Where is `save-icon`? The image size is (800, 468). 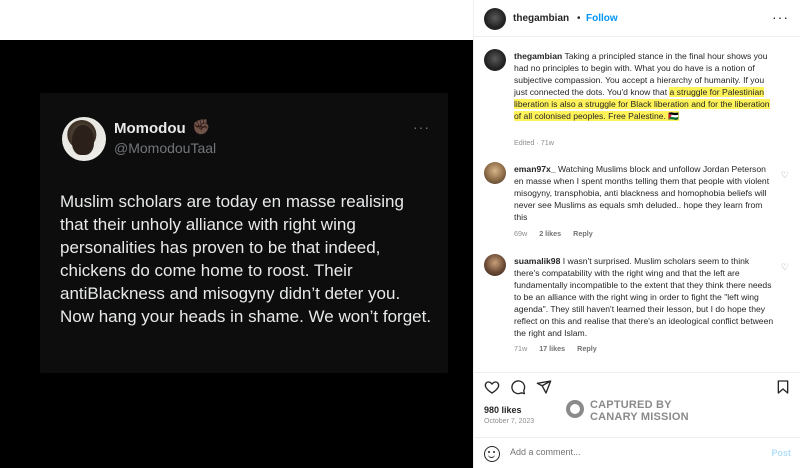 save-icon is located at coordinates (783, 387).